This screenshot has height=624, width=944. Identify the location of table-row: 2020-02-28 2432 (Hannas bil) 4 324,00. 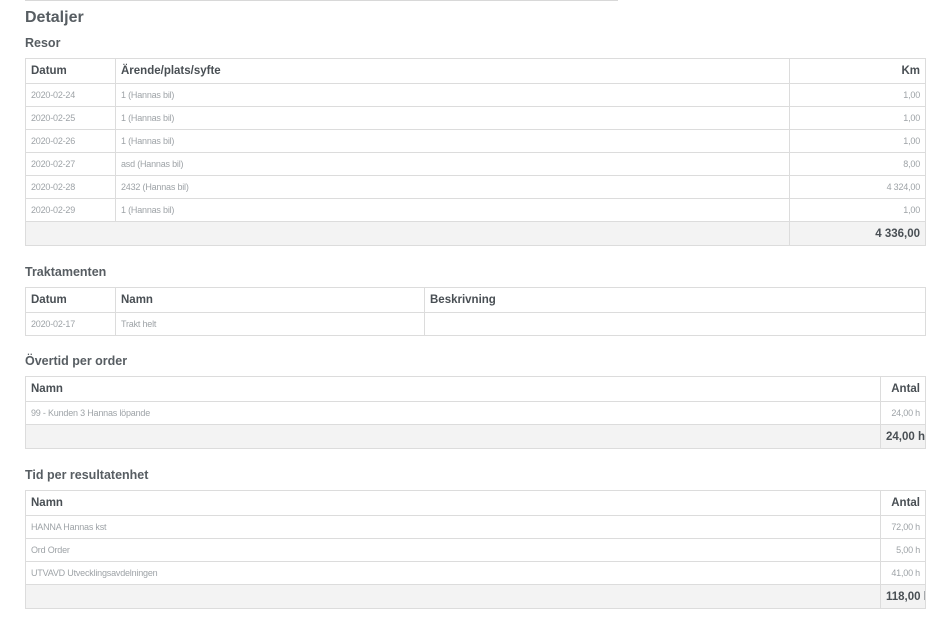
(475, 187).